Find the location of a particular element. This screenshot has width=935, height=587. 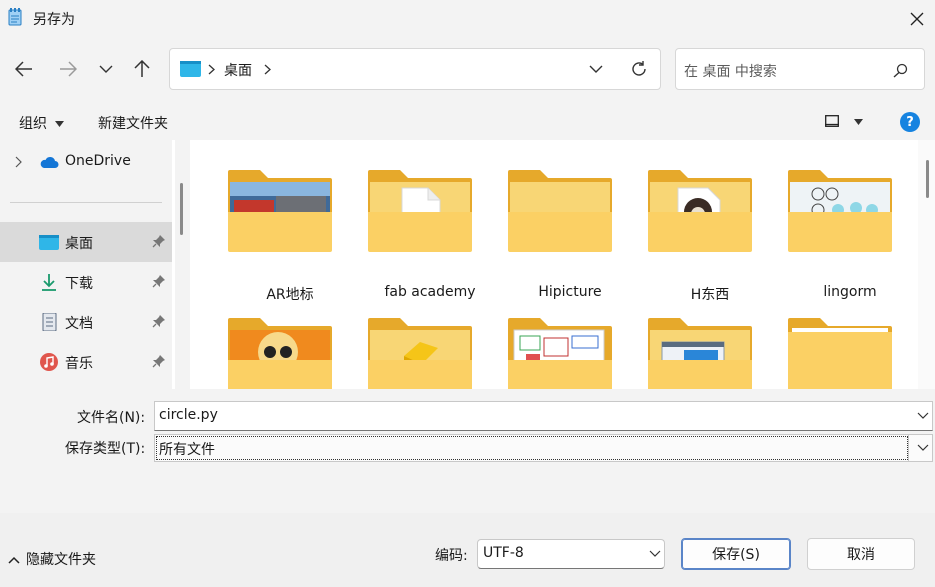

cancel-button: 取消 is located at coordinates (861, 554).